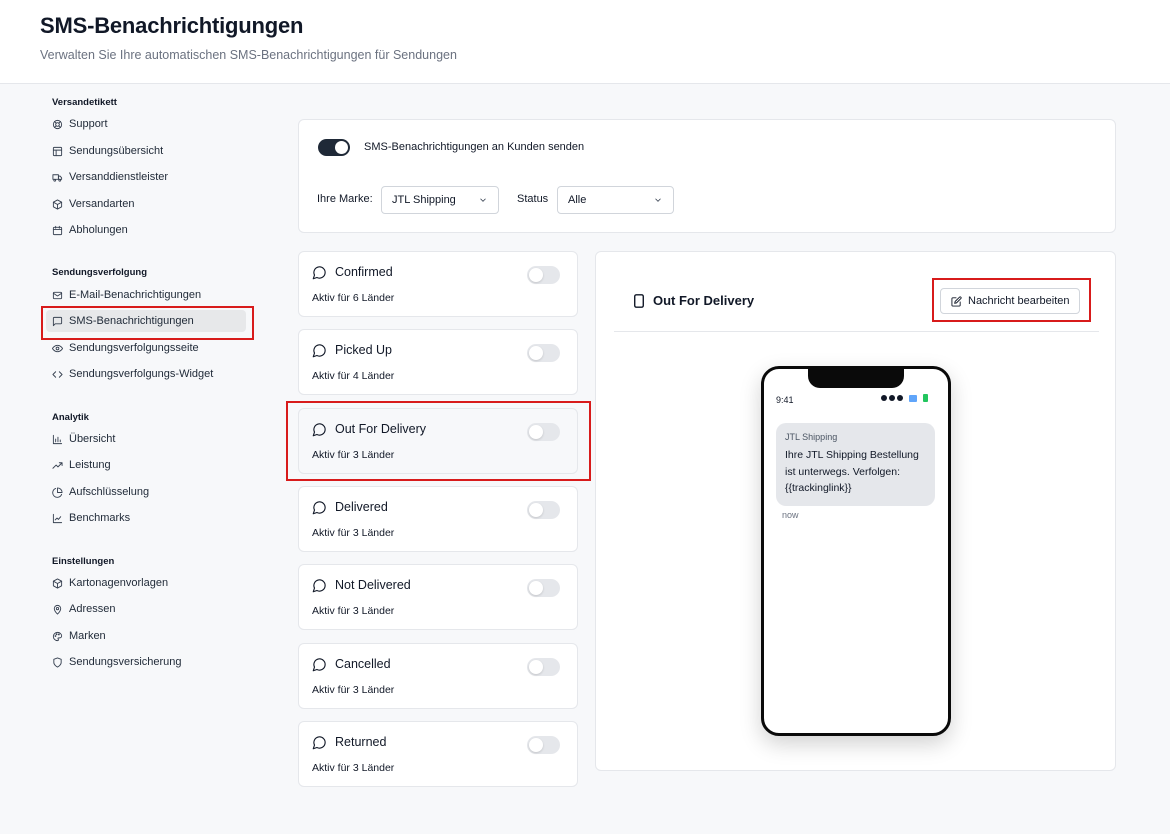  I want to click on notification-subtitle: Aktiv für 4 Länder, so click(353, 376).